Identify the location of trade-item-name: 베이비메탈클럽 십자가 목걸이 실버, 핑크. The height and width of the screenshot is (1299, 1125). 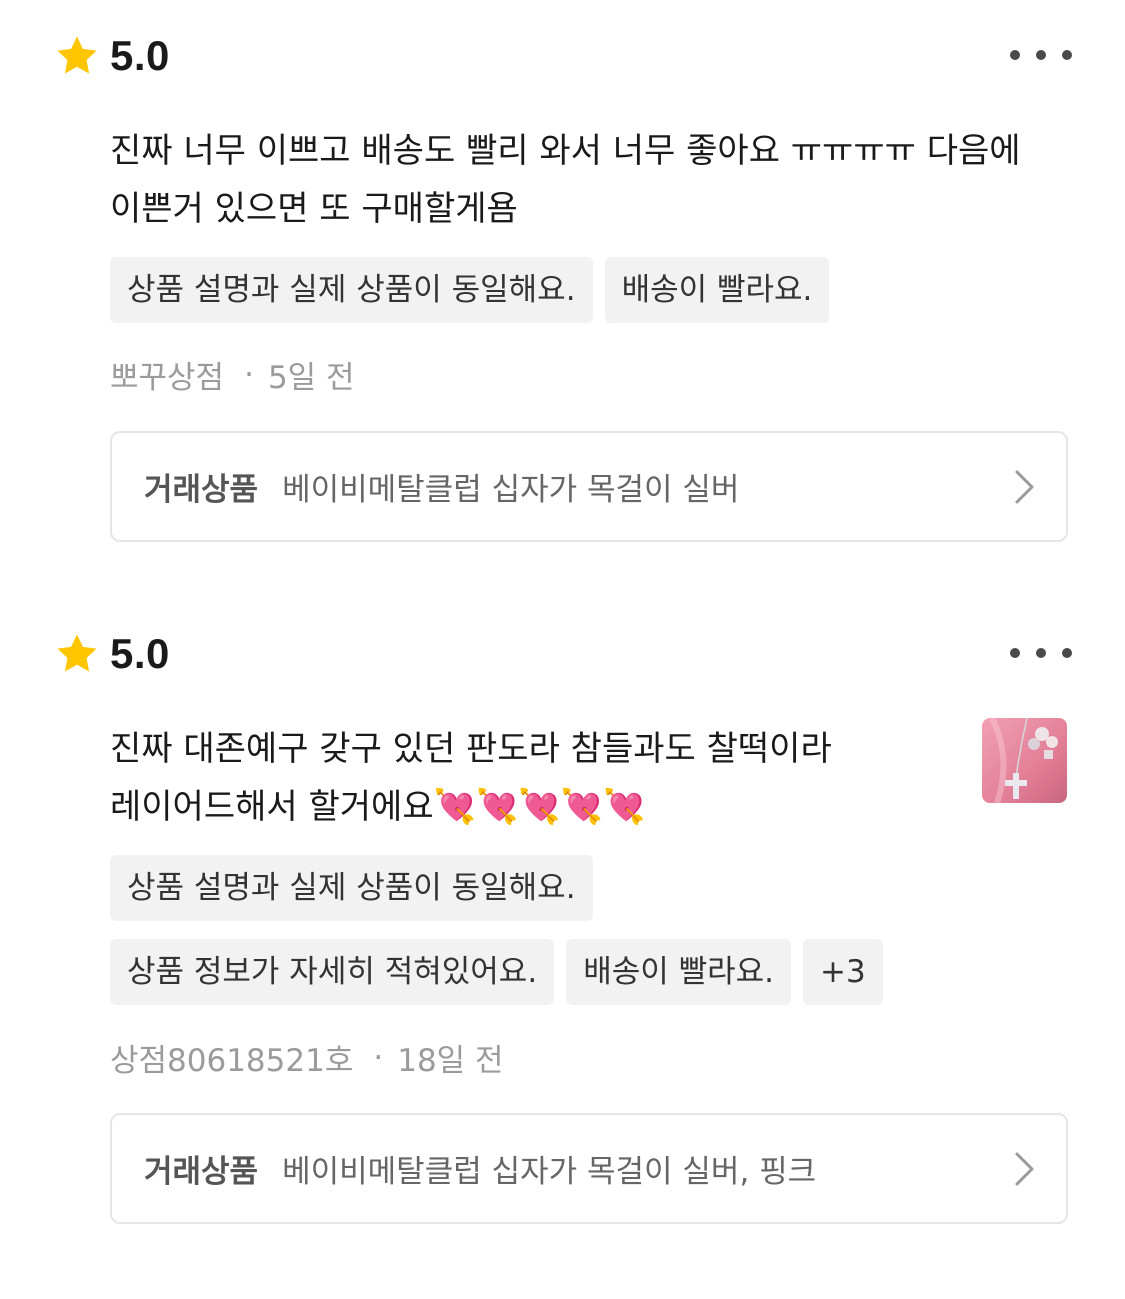
(549, 1172).